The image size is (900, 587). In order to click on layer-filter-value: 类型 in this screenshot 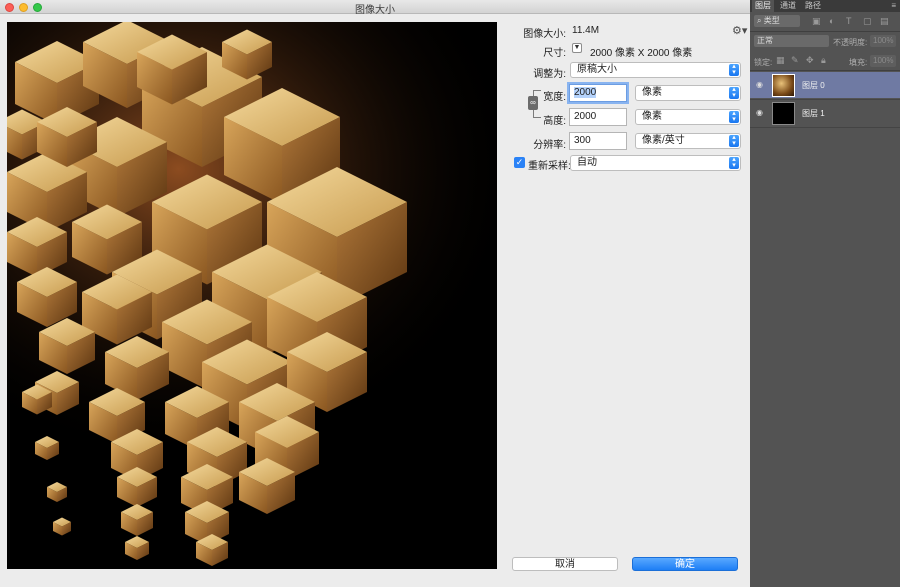, I will do `click(771, 20)`.